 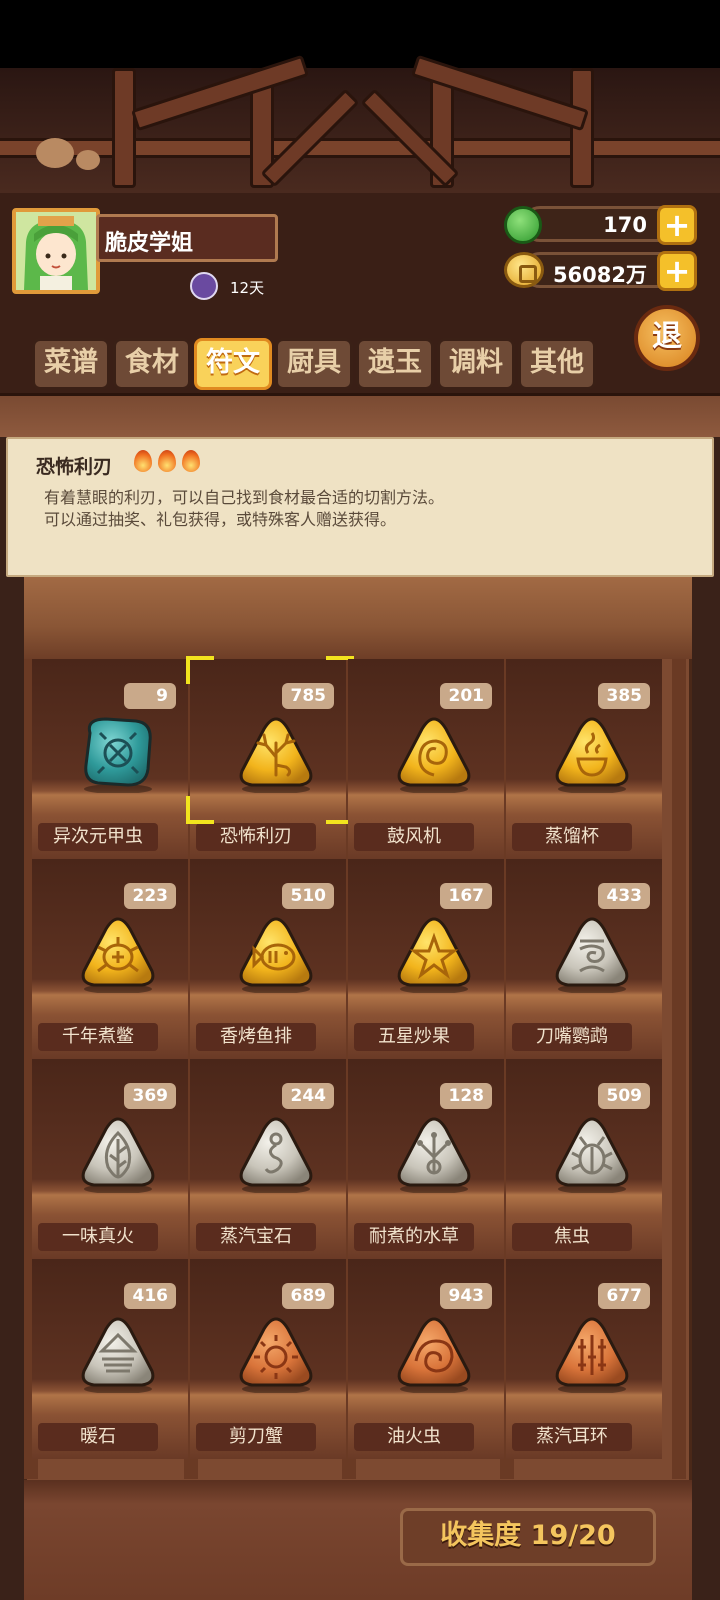 I want to click on jade-icon, so click(x=523, y=225).